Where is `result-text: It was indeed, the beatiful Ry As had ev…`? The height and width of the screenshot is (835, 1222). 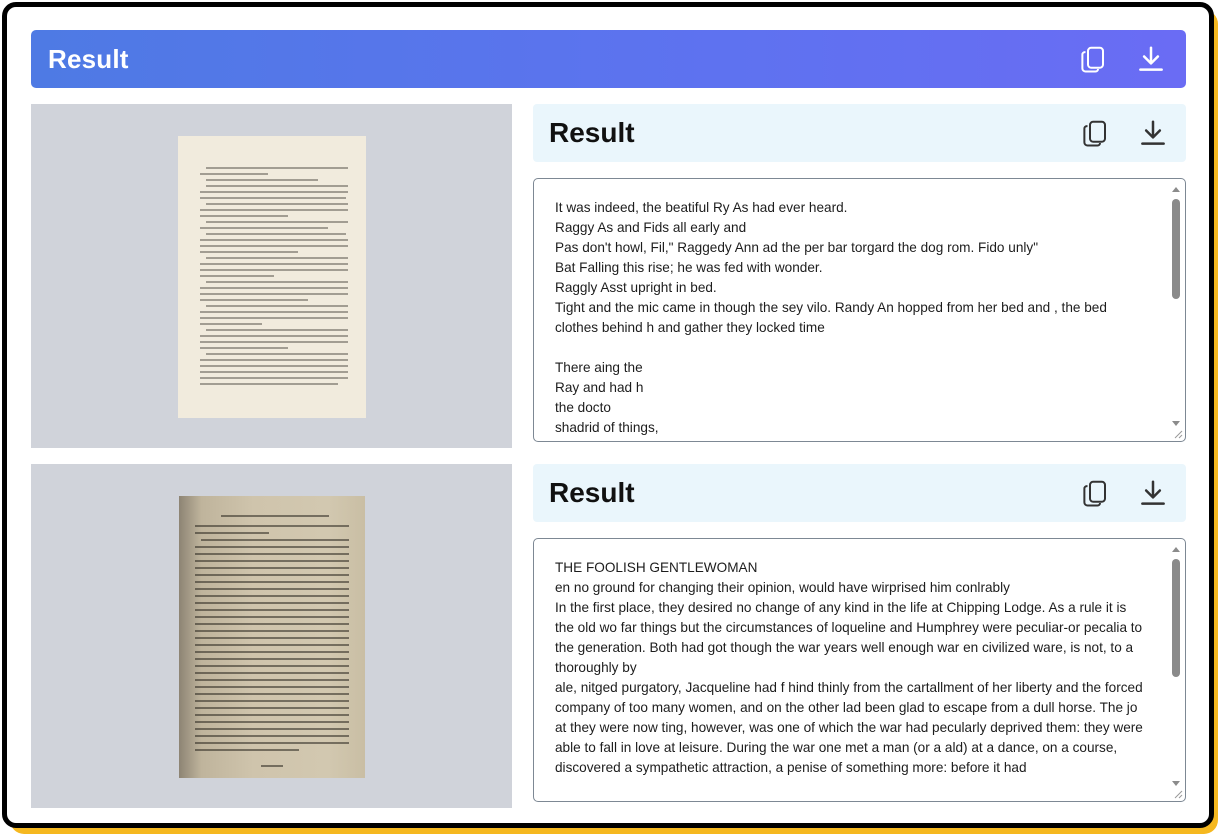 result-text: It was indeed, the beatiful Ry As had ev… is located at coordinates (831, 317).